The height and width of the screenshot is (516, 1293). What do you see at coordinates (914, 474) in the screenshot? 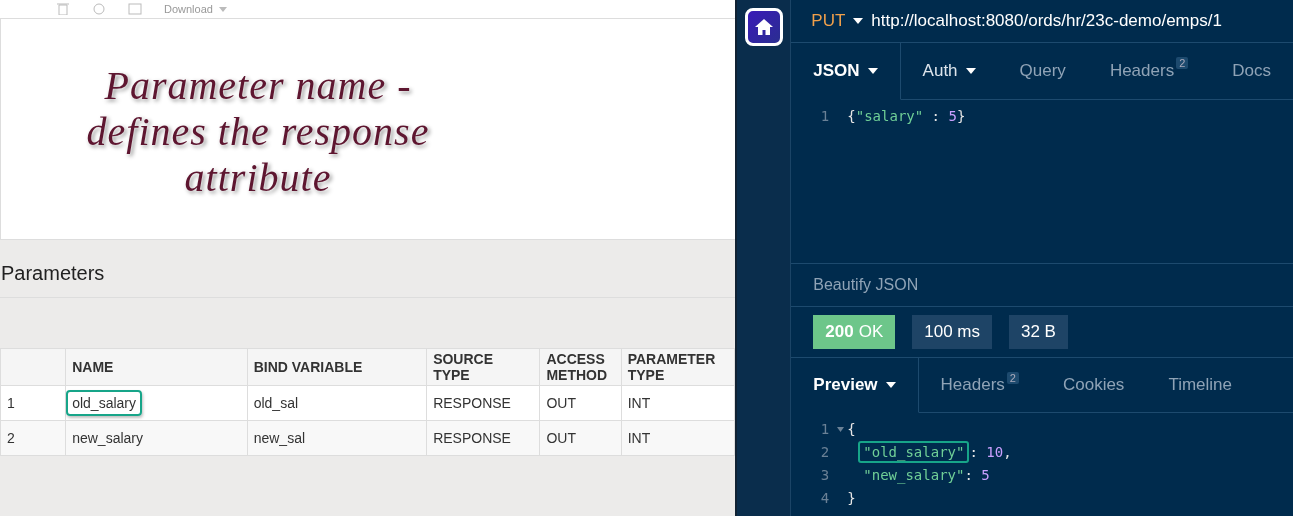
I see `code-token: "new_salary"` at bounding box center [914, 474].